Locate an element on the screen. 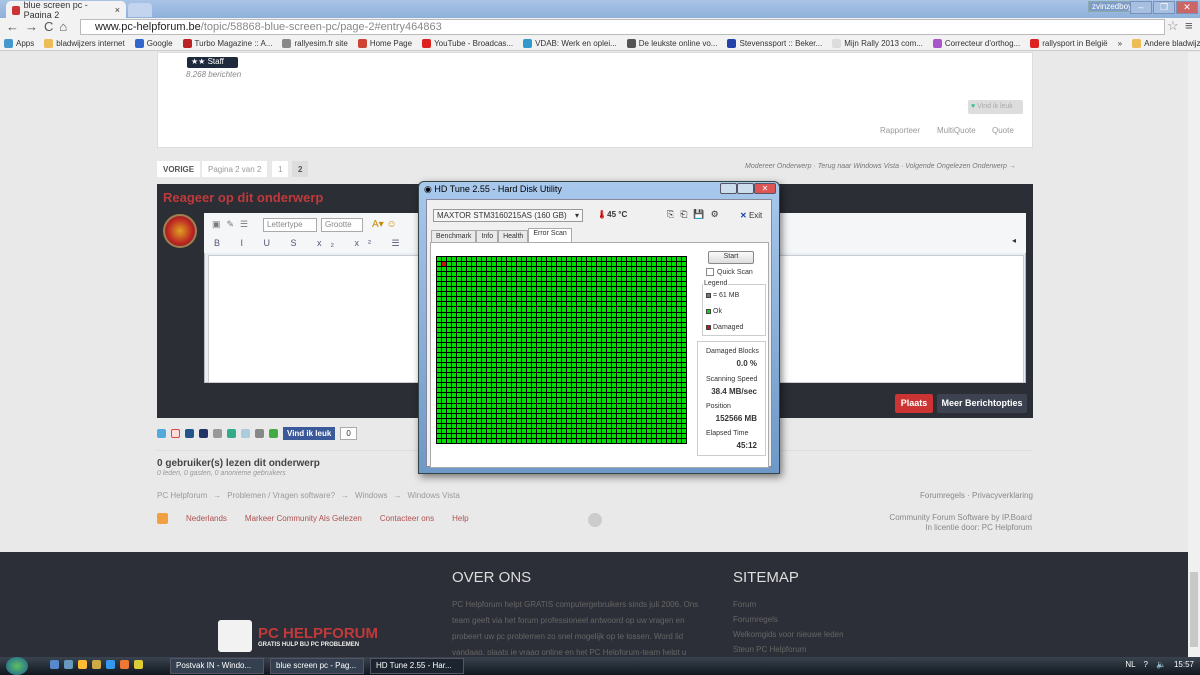  bookmark-folder: Andere bladwijzers is located at coordinates (1166, 43).